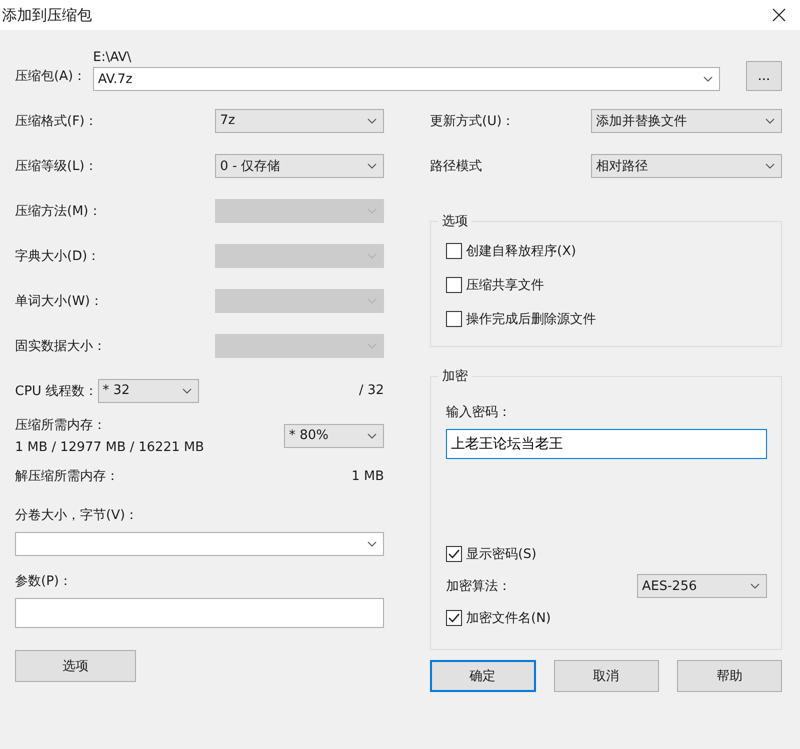 The image size is (800, 749). Describe the element at coordinates (56, 391) in the screenshot. I see `field-label: CPU 线程数：` at that location.